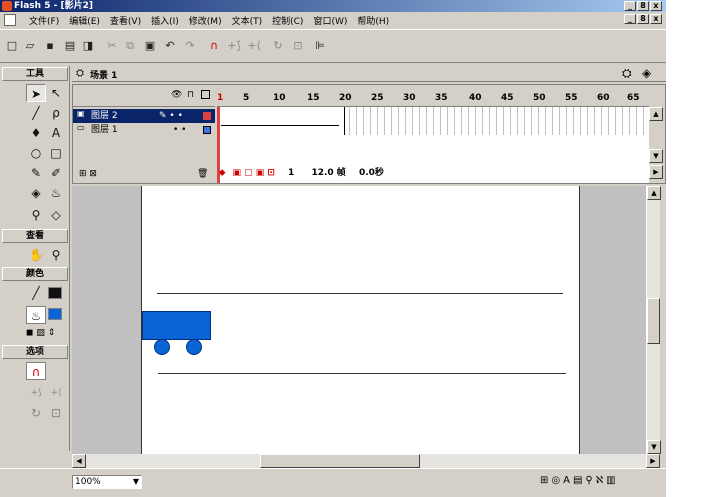 Image resolution: width=704 pixels, height=497 pixels. I want to click on print-preview-icon: ◨, so click(88, 46).